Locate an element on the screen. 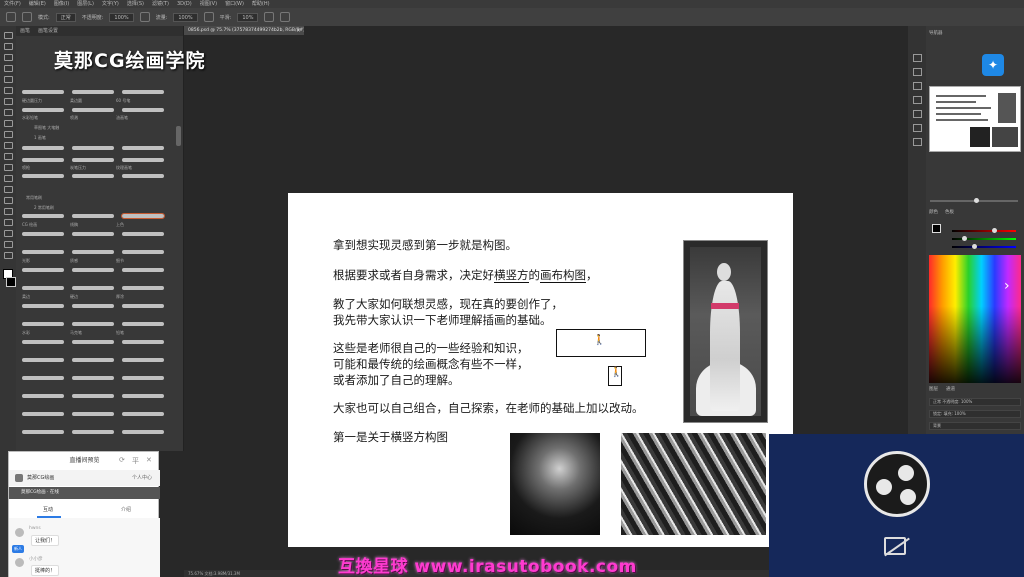  paragraph-icon is located at coordinates (917, 114).